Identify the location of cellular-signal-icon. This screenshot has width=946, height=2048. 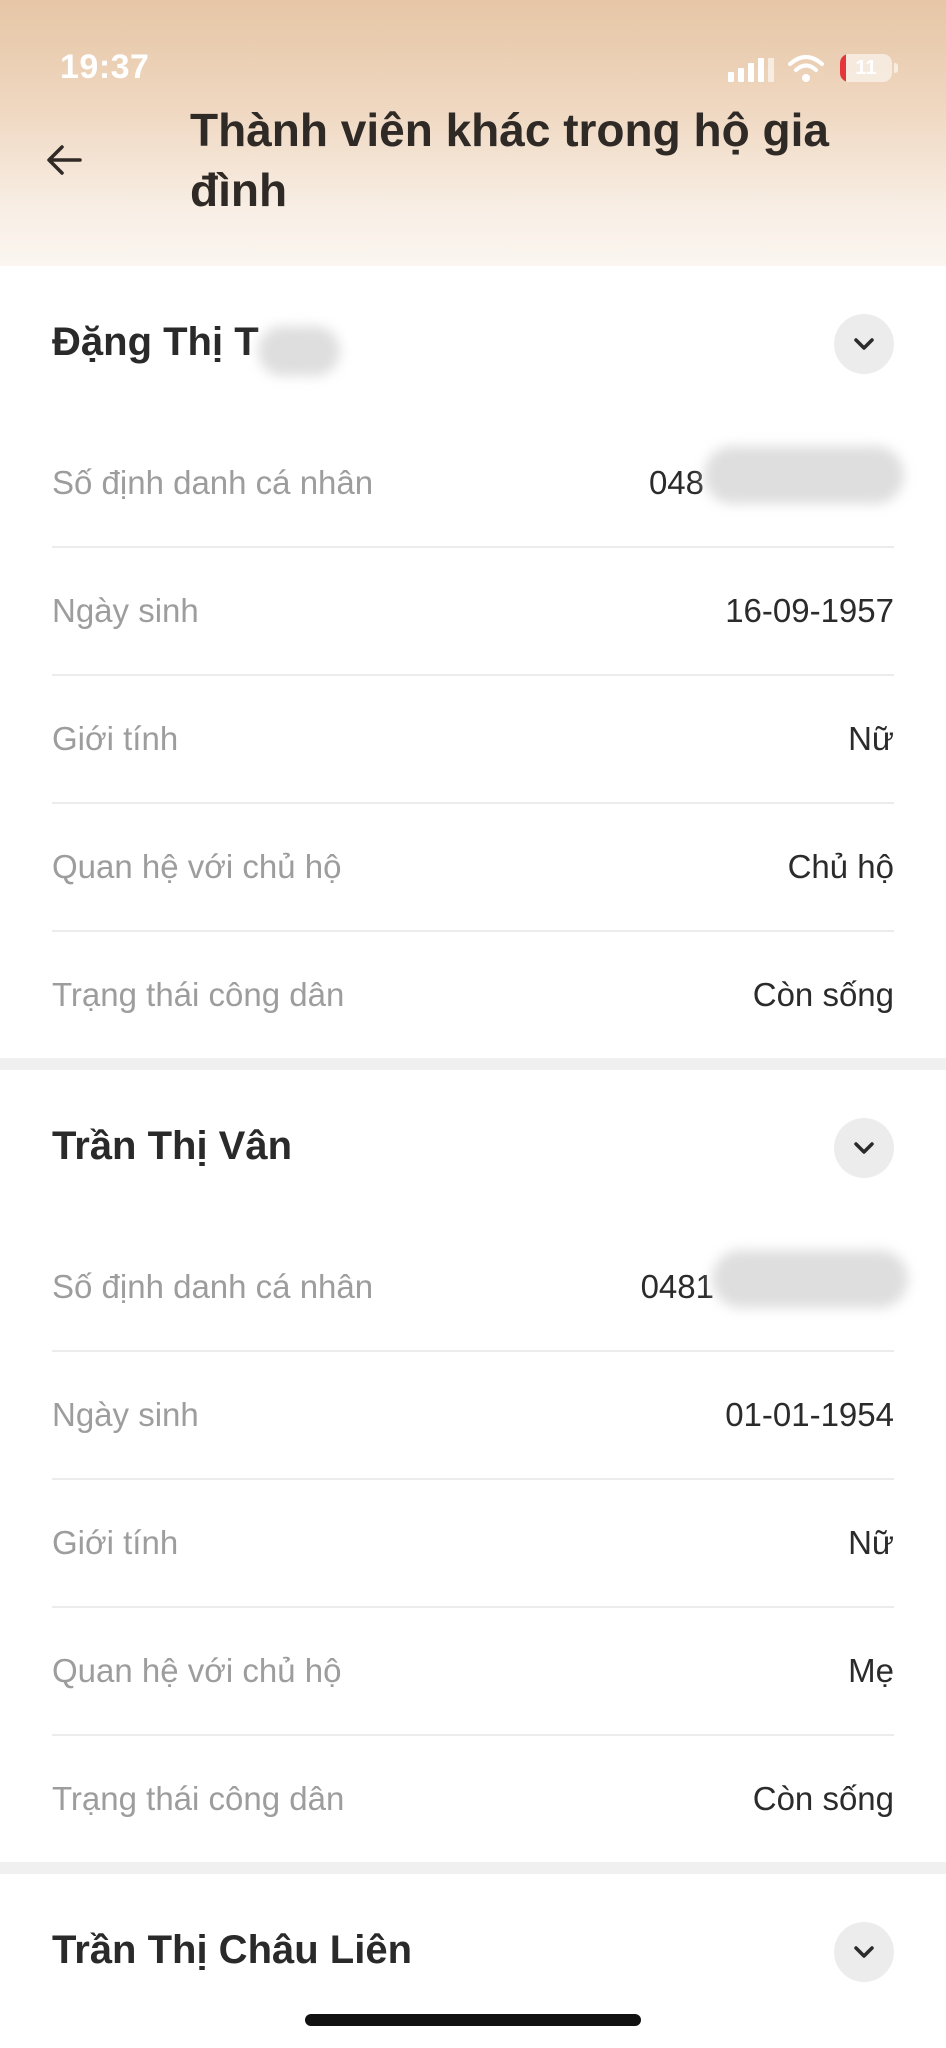
(751, 70).